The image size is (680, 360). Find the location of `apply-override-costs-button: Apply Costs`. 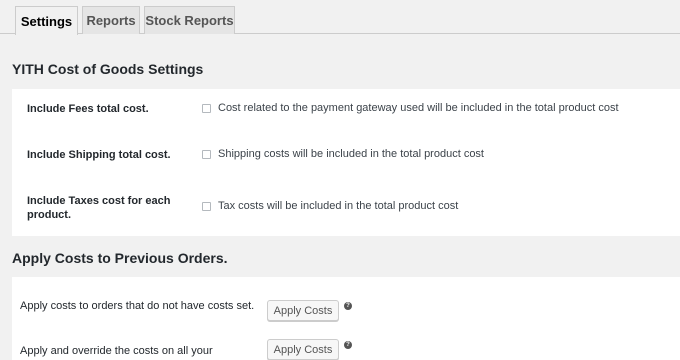

apply-override-costs-button: Apply Costs is located at coordinates (303, 349).